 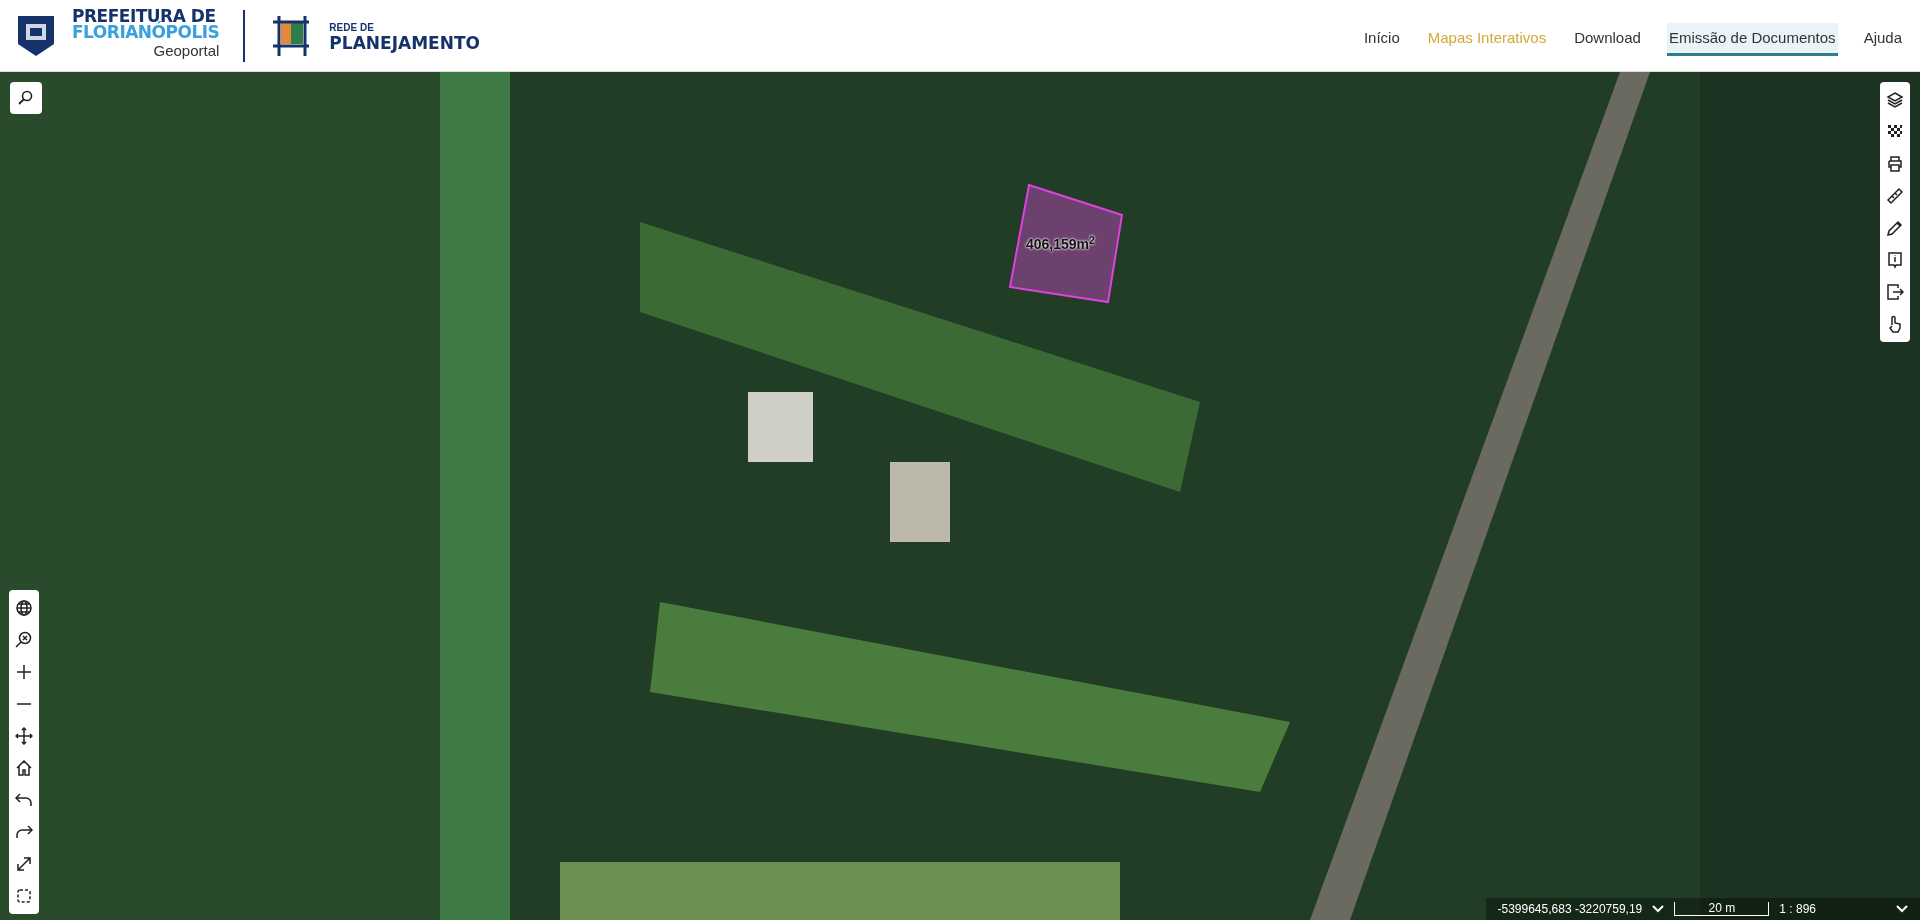 I want to click on search-button, so click(x=26, y=98).